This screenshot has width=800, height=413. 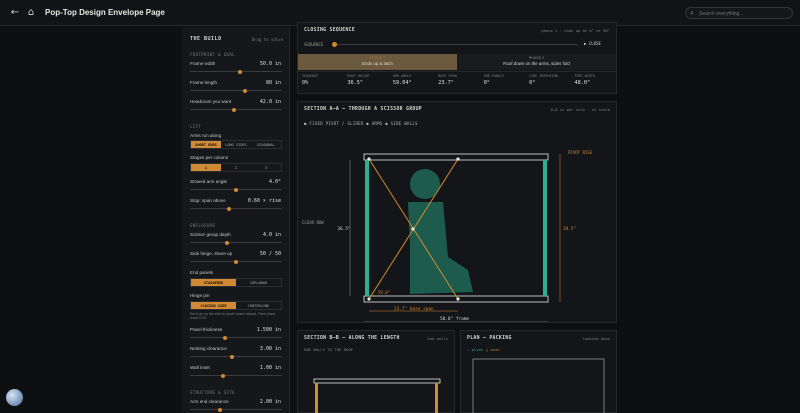 I want to click on roof-beam, so click(x=456, y=157).